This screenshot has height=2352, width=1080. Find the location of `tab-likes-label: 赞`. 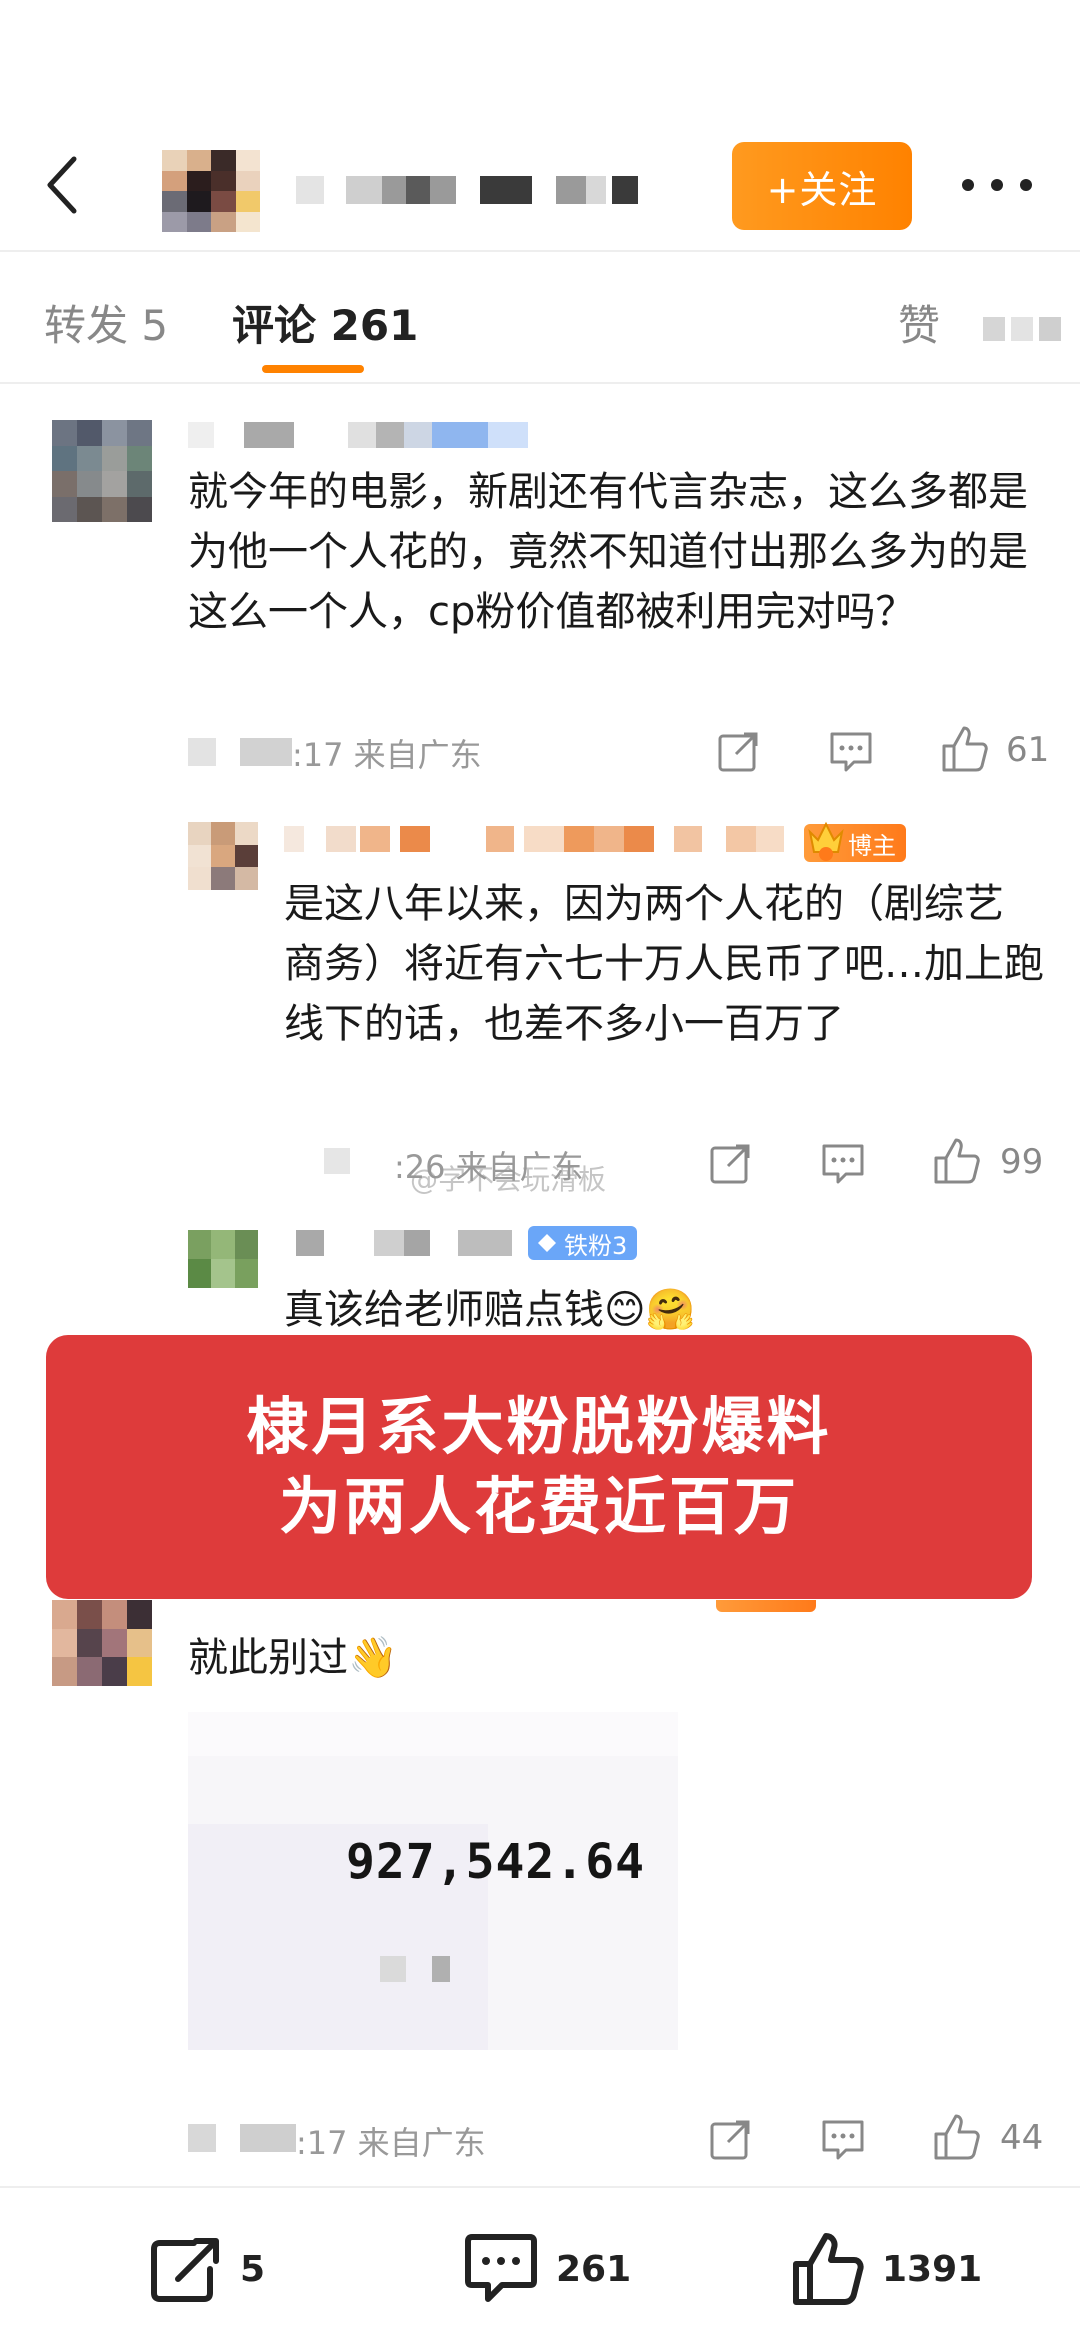

tab-likes-label: 赞 is located at coordinates (919, 325).